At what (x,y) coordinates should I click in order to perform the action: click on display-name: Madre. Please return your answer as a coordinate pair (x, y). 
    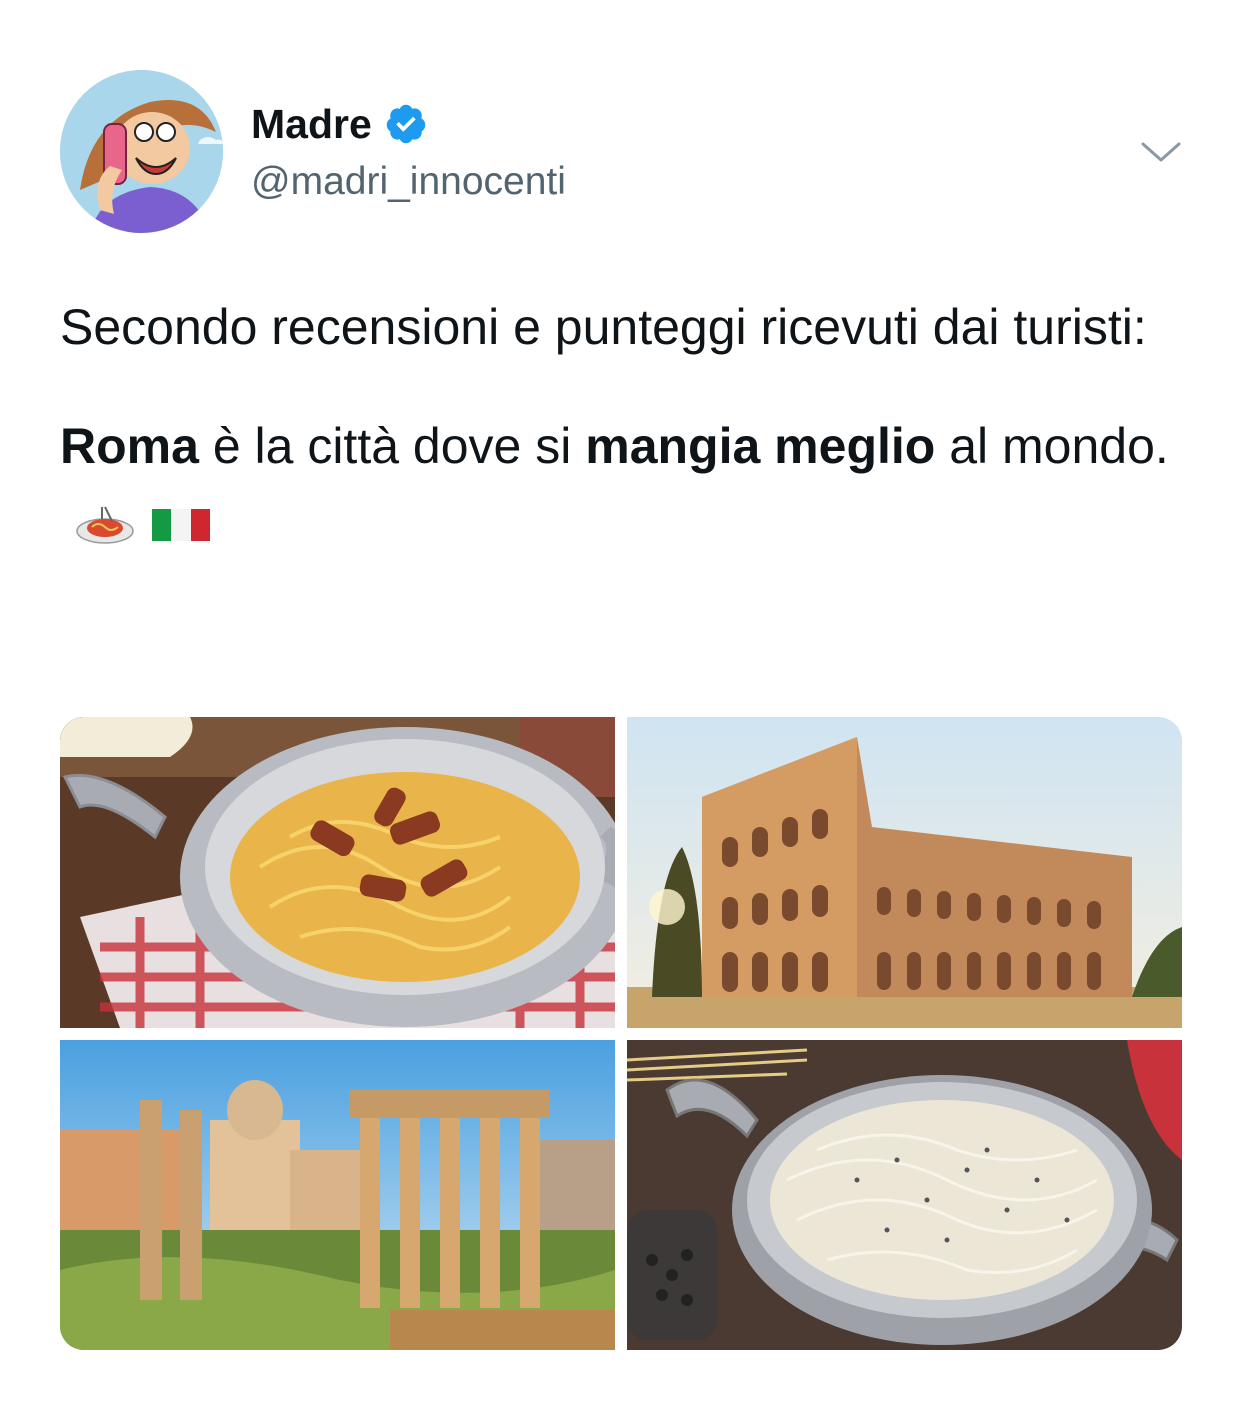
    Looking at the image, I should click on (311, 124).